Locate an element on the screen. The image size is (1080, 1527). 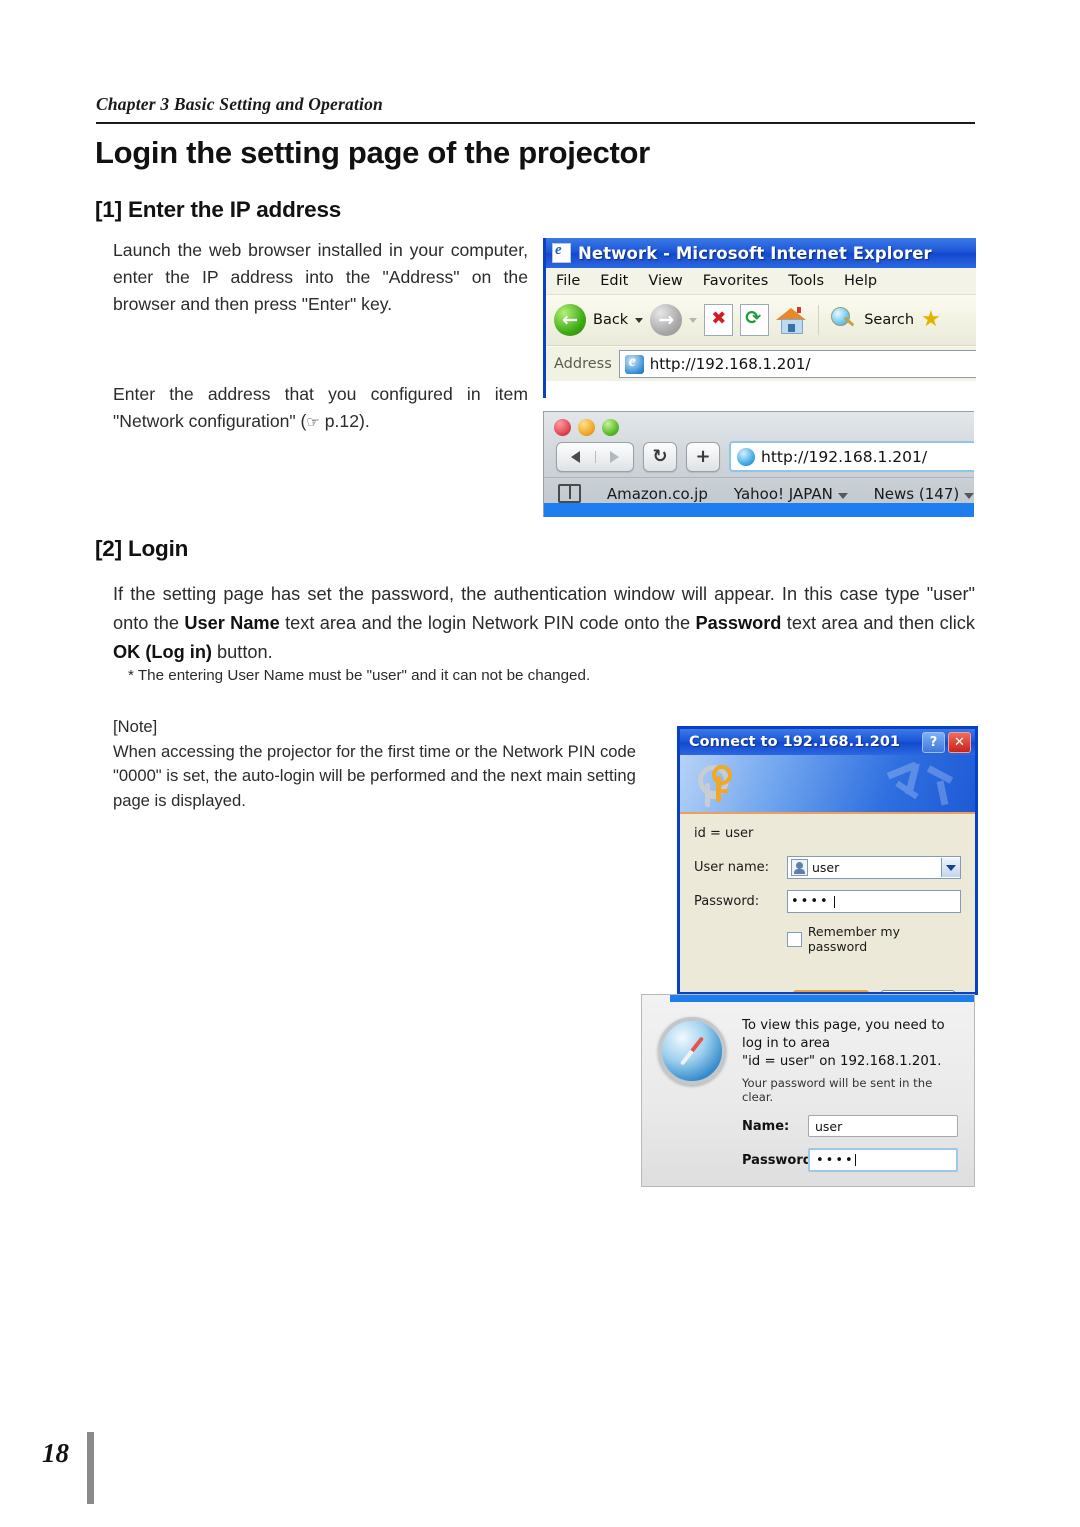
note-label: [Note] is located at coordinates (135, 726).